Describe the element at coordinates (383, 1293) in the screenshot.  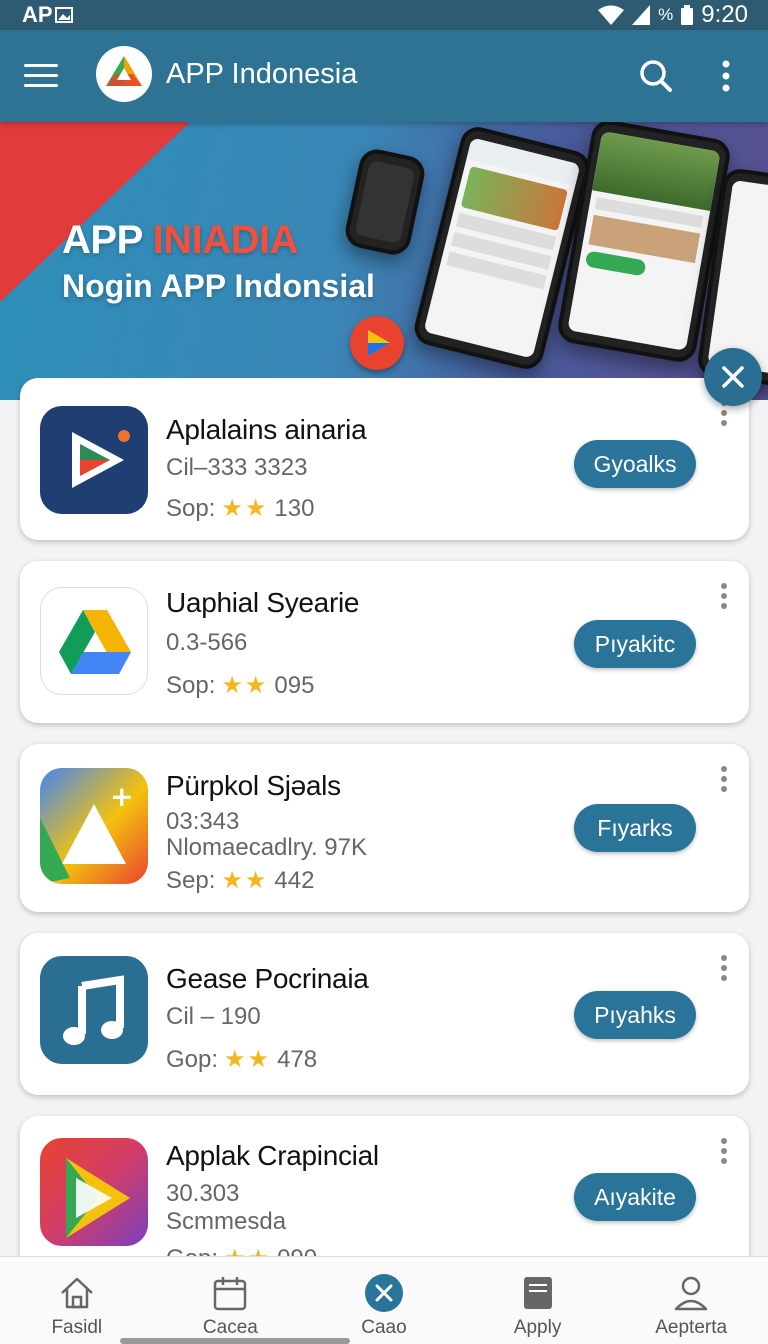
I see `close-circle-icon` at that location.